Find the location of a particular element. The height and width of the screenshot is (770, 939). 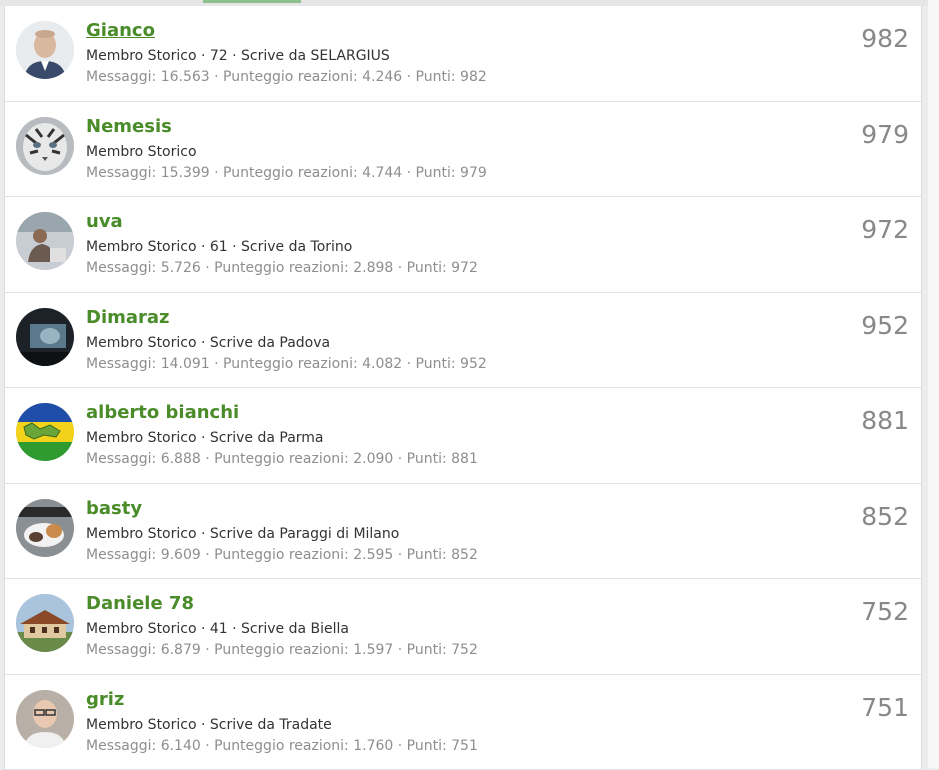

member-info: Membro Storico · Scrive da Padova is located at coordinates (208, 343).